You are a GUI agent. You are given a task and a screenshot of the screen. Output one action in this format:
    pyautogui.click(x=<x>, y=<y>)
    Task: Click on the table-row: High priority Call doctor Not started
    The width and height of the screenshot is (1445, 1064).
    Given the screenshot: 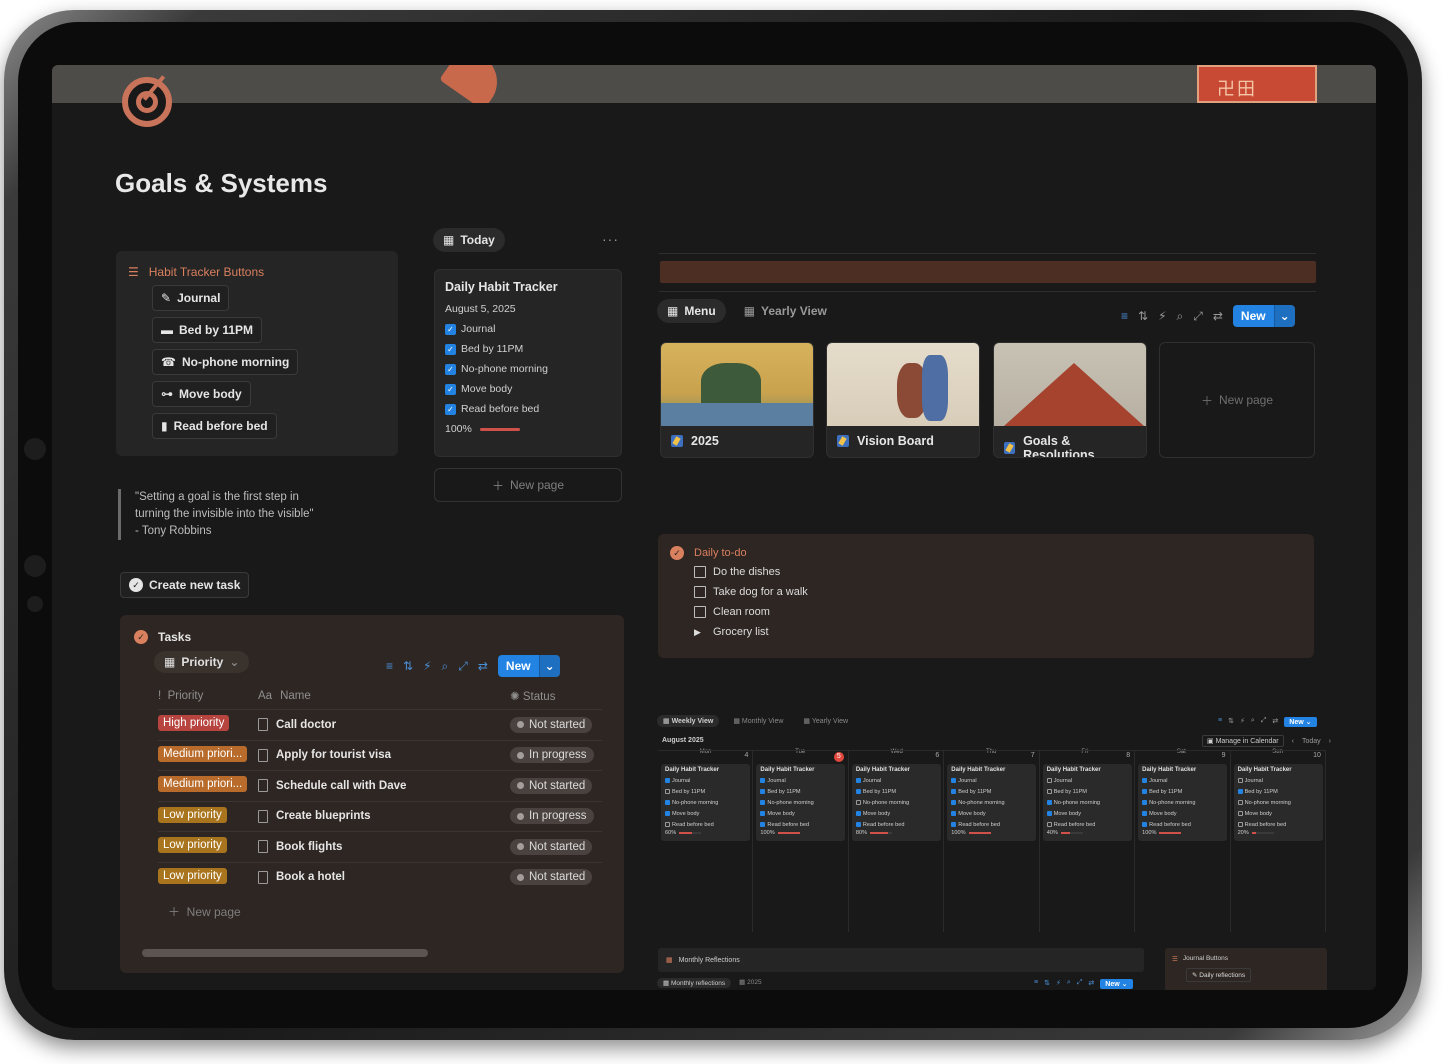 What is the action you would take?
    pyautogui.click(x=380, y=724)
    